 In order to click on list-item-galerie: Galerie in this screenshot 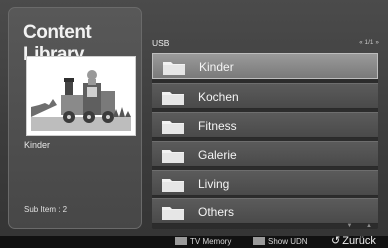, I will do `click(265, 154)`.